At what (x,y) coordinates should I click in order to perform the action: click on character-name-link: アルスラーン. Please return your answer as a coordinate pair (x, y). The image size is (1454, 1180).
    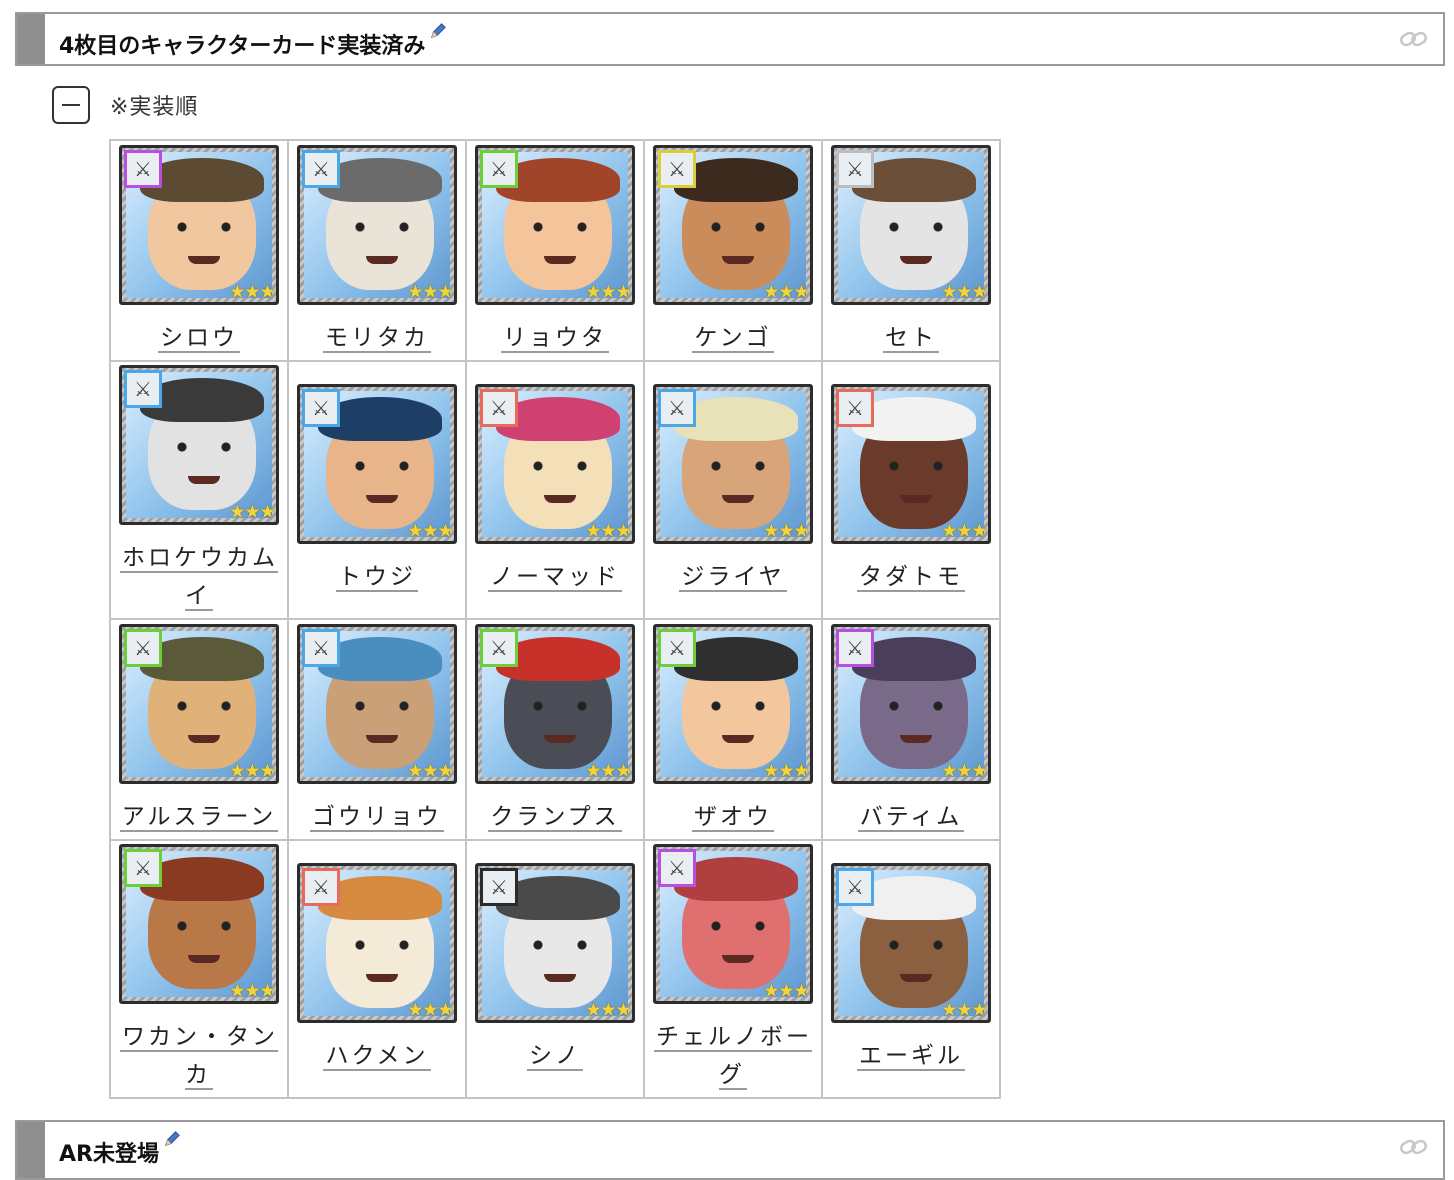
    Looking at the image, I should click on (199, 817).